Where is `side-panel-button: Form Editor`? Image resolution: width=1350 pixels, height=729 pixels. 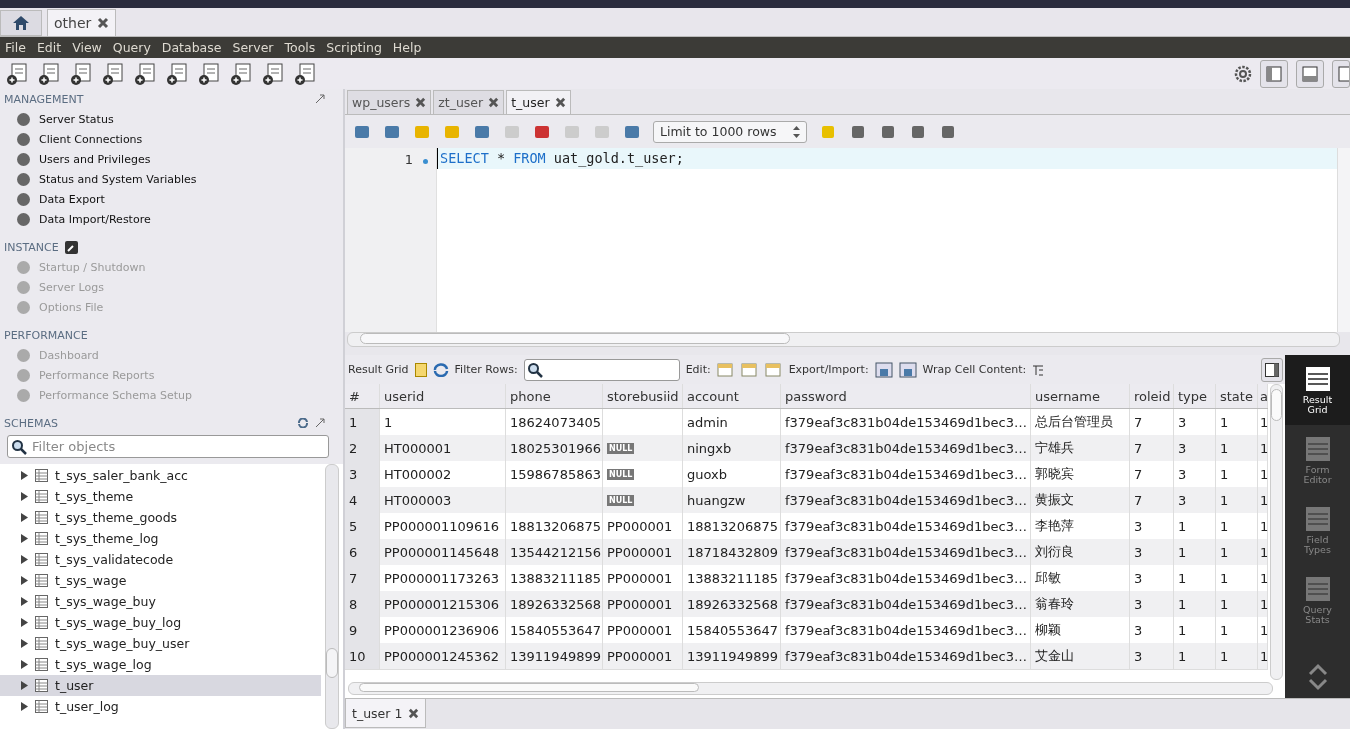 side-panel-button: Form Editor is located at coordinates (1317, 460).